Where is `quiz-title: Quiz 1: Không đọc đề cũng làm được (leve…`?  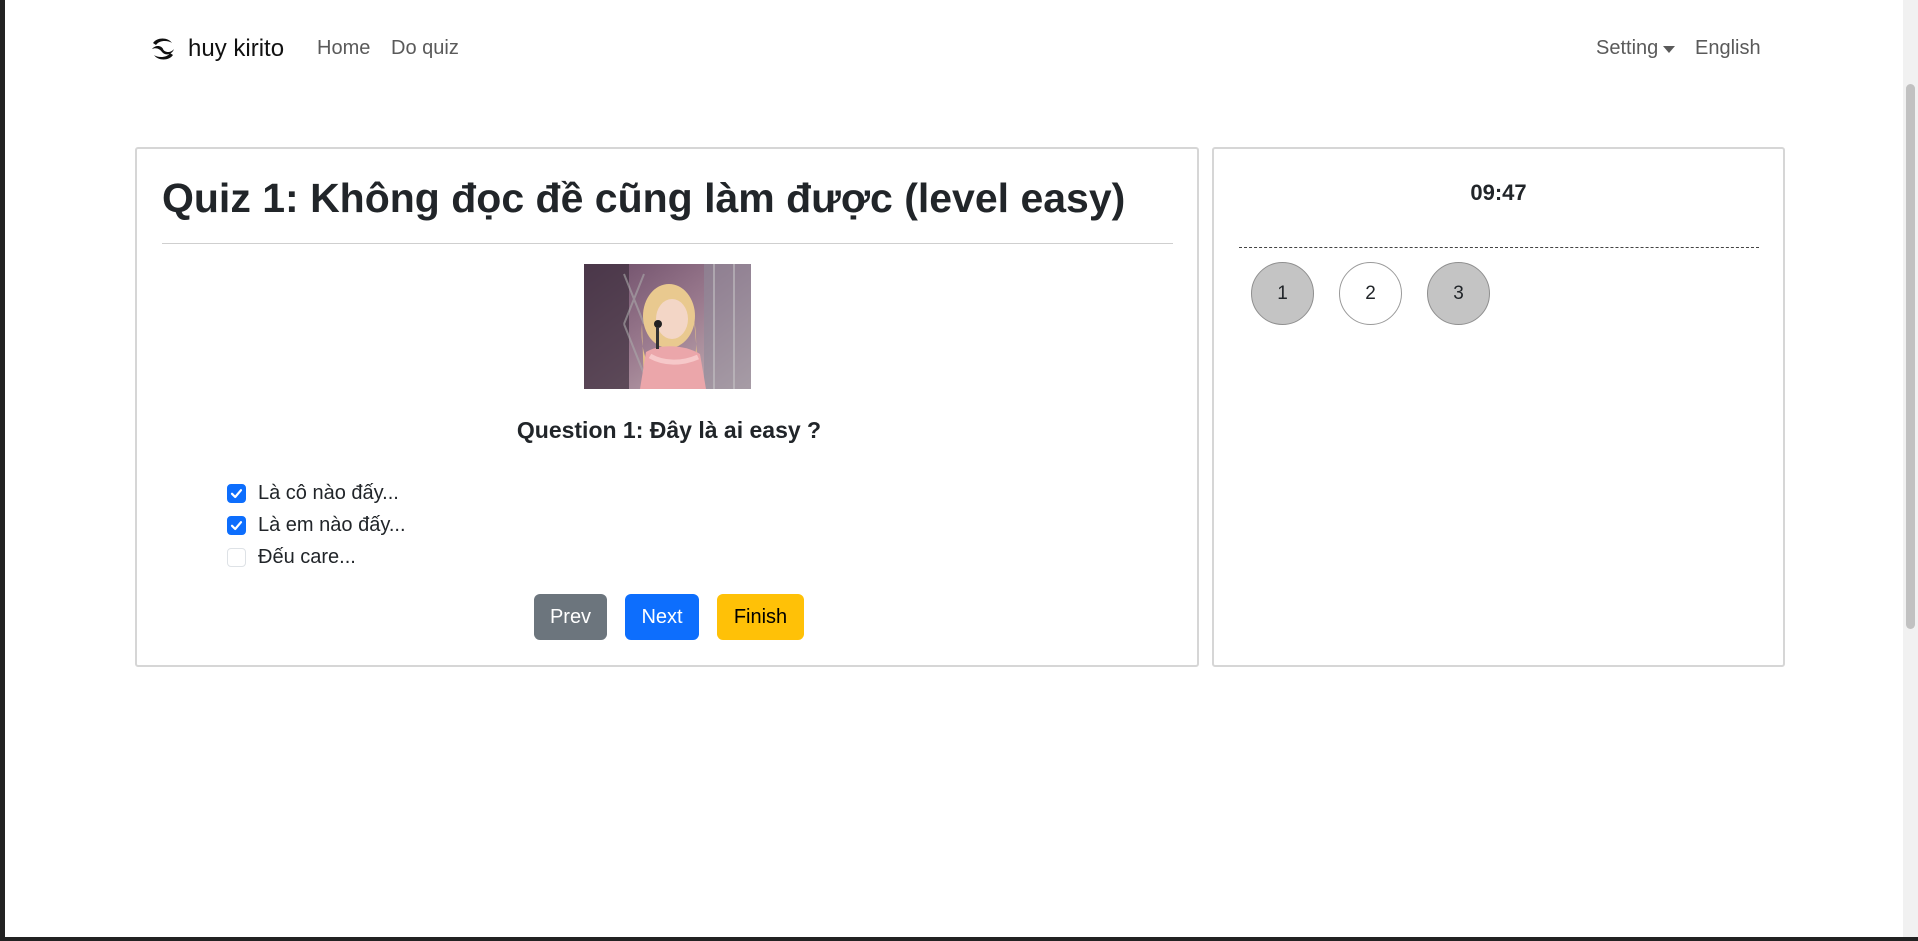 quiz-title: Quiz 1: Không đọc đề cũng làm được (leve… is located at coordinates (644, 198).